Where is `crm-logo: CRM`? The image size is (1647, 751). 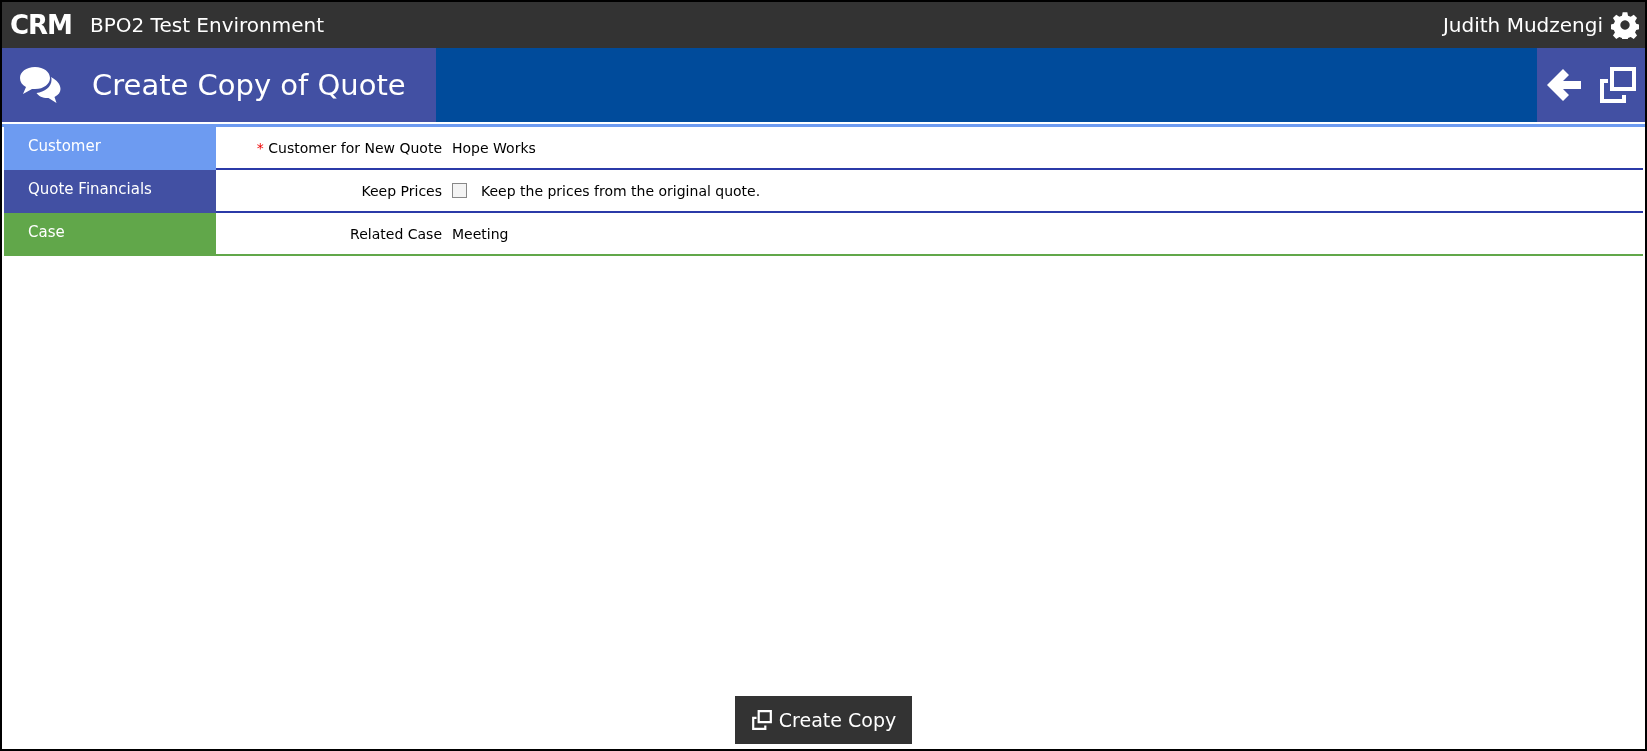
crm-logo: CRM is located at coordinates (41, 25).